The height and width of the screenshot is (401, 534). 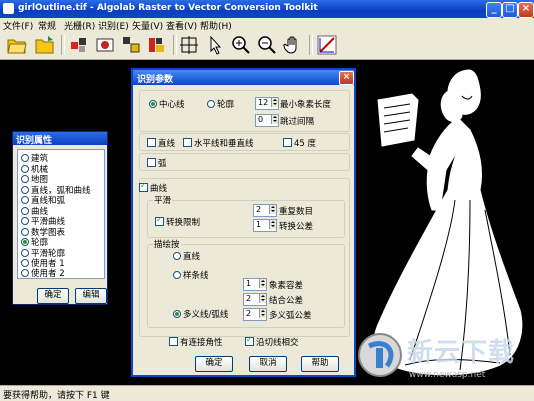 I want to click on preset-item: 使用者 2, so click(x=43, y=273).